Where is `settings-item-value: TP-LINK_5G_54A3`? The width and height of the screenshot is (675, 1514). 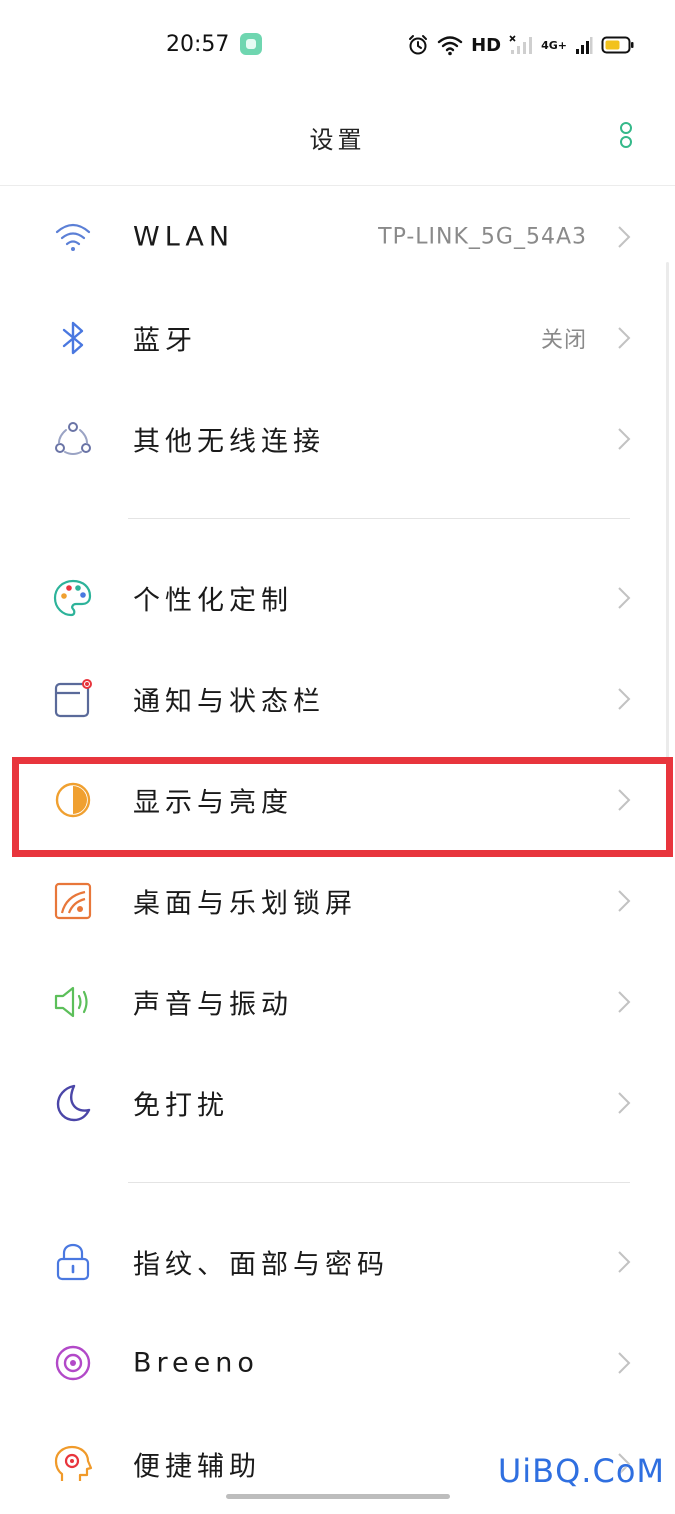 settings-item-value: TP-LINK_5G_54A3 is located at coordinates (482, 236).